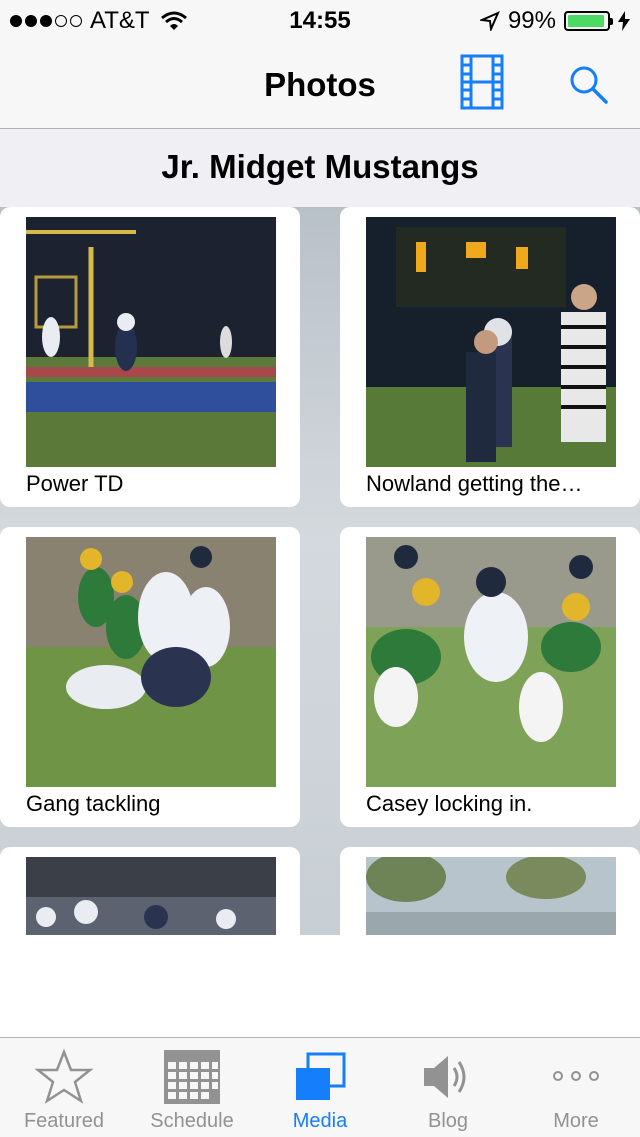  What do you see at coordinates (192, 1121) in the screenshot?
I see `tab-label: Schedule` at bounding box center [192, 1121].